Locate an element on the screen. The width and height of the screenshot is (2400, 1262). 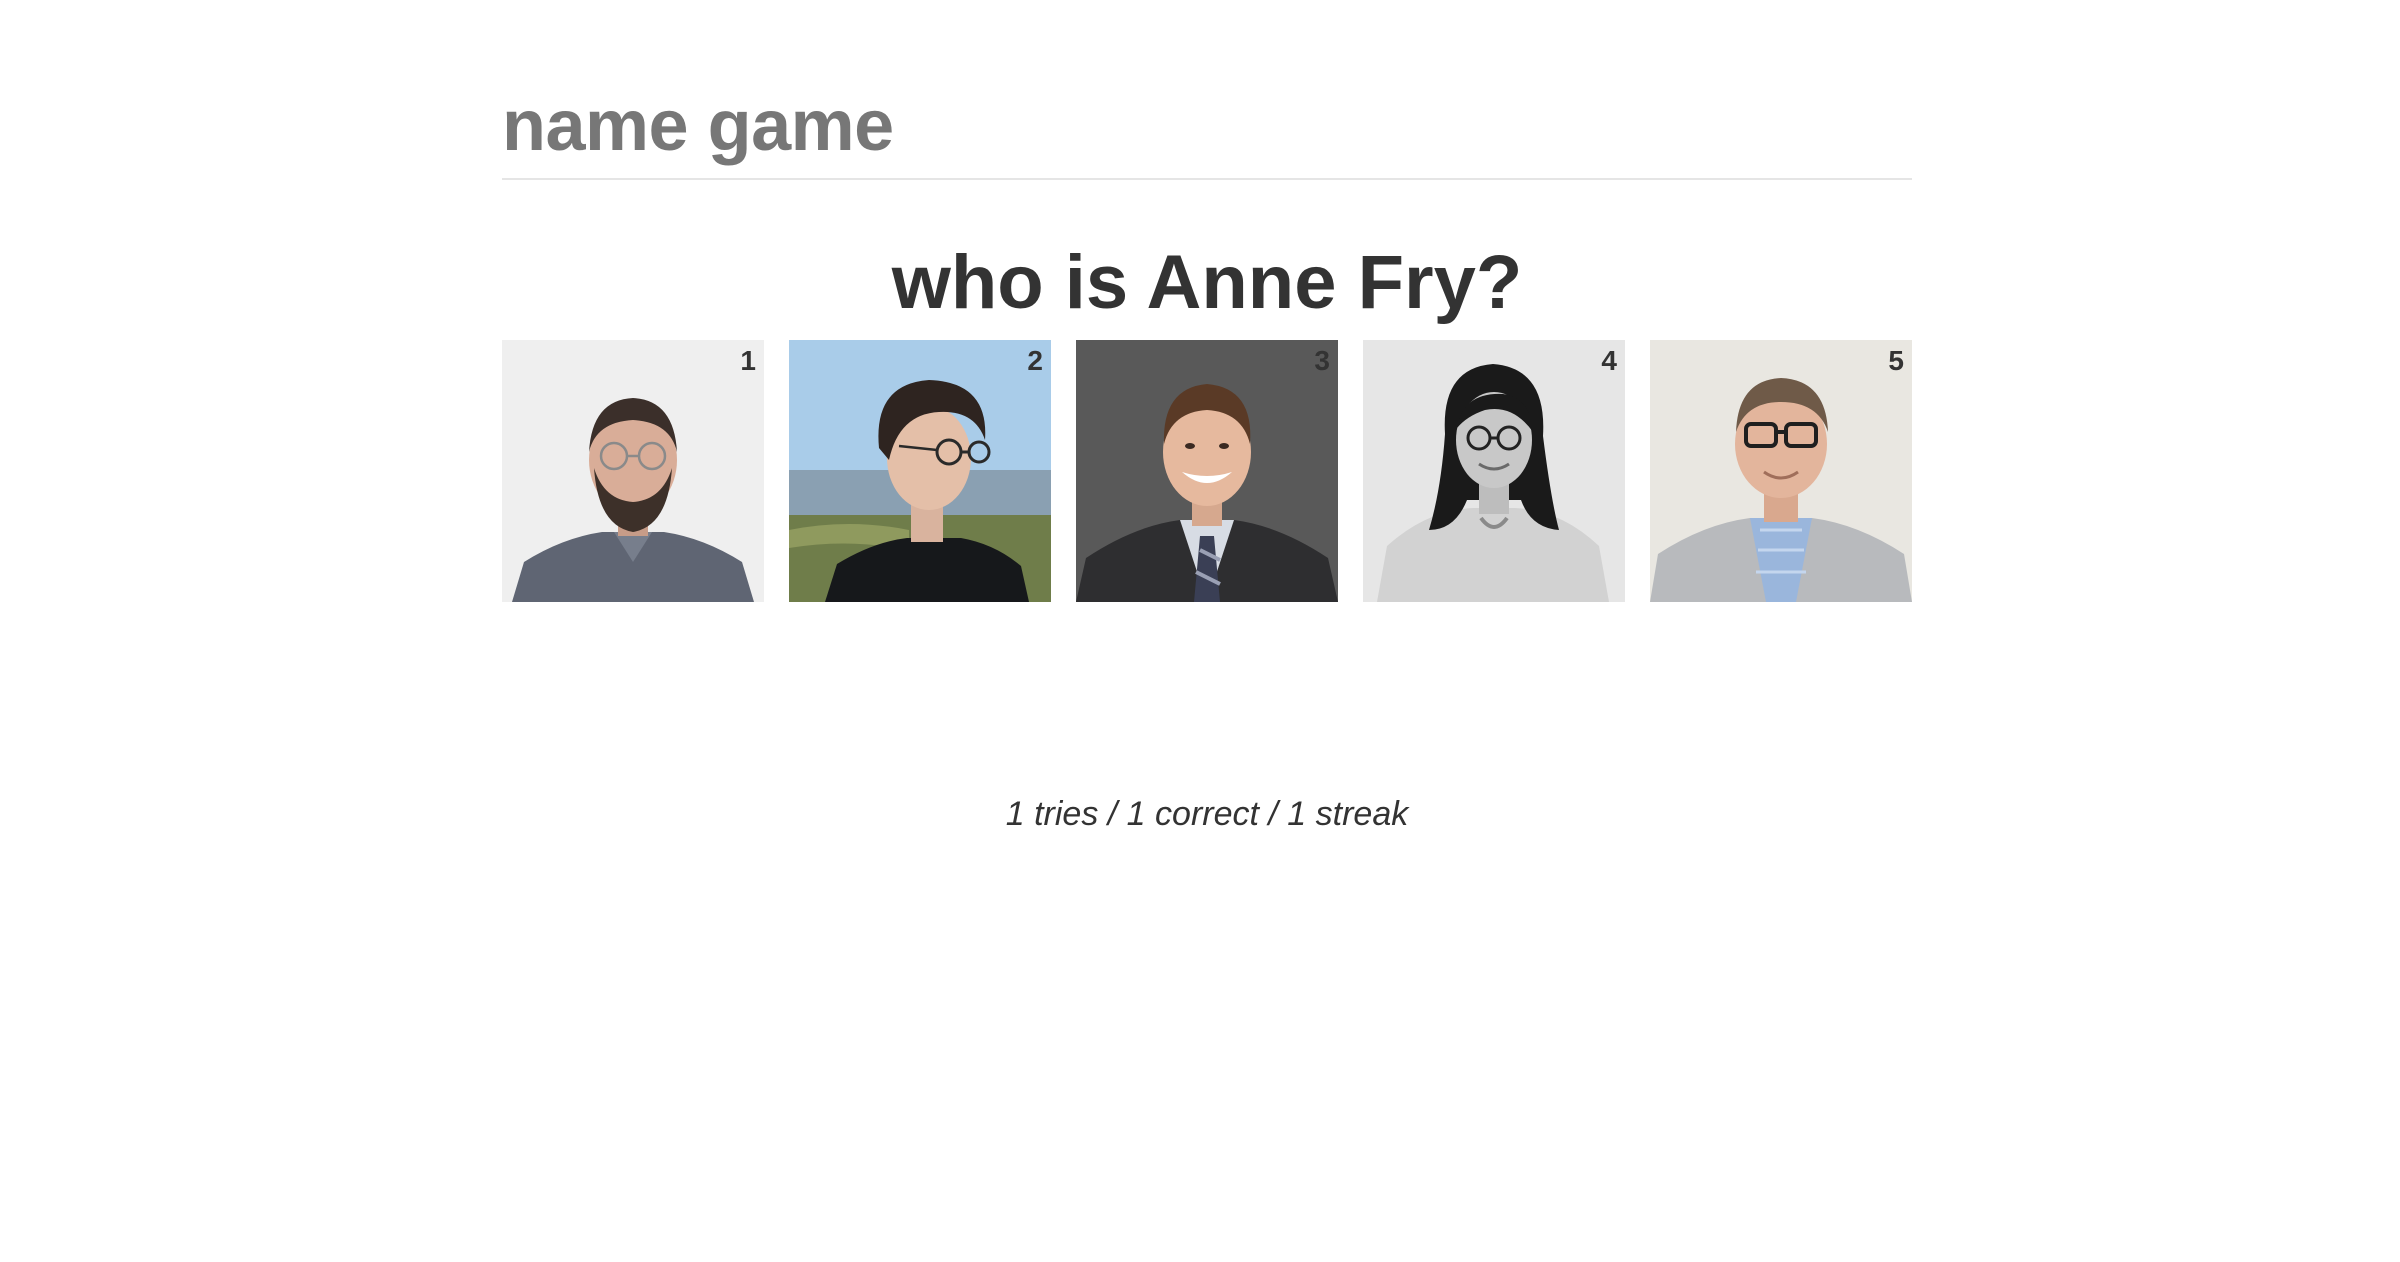
title-divider is located at coordinates (1207, 179).